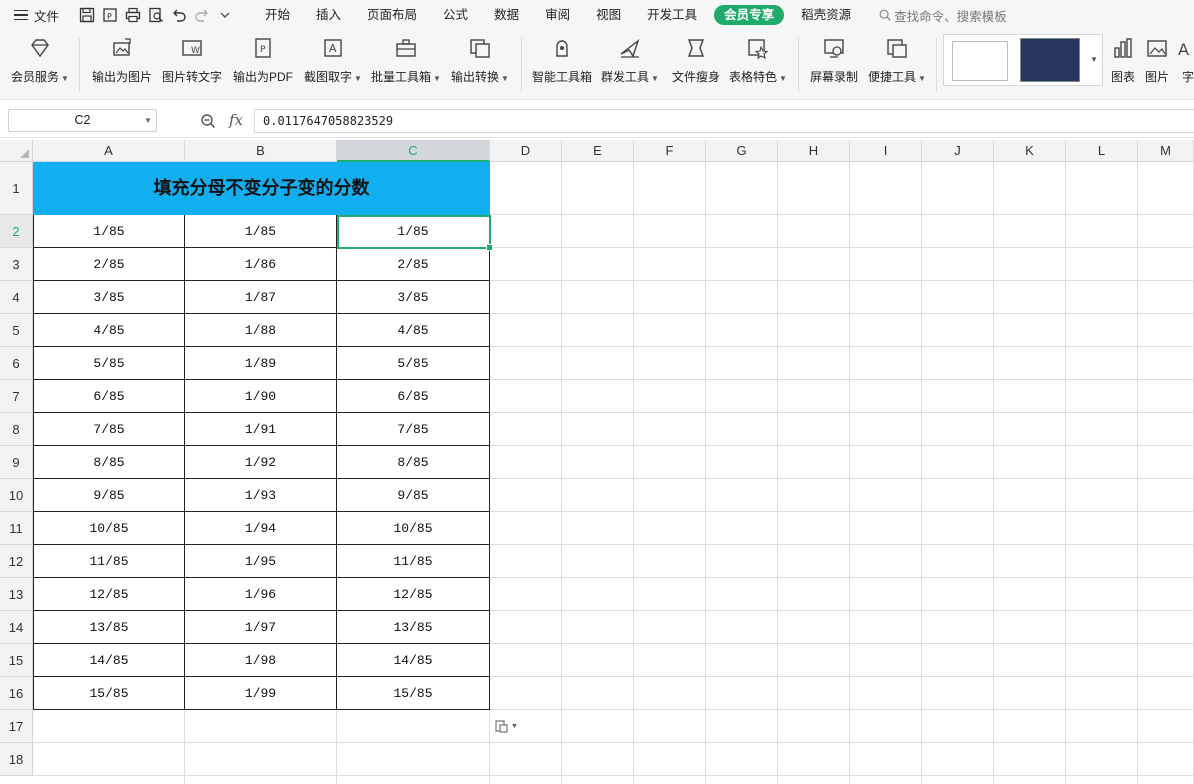 Image resolution: width=1194 pixels, height=784 pixels. What do you see at coordinates (16, 396) in the screenshot?
I see `row-header: 7` at bounding box center [16, 396].